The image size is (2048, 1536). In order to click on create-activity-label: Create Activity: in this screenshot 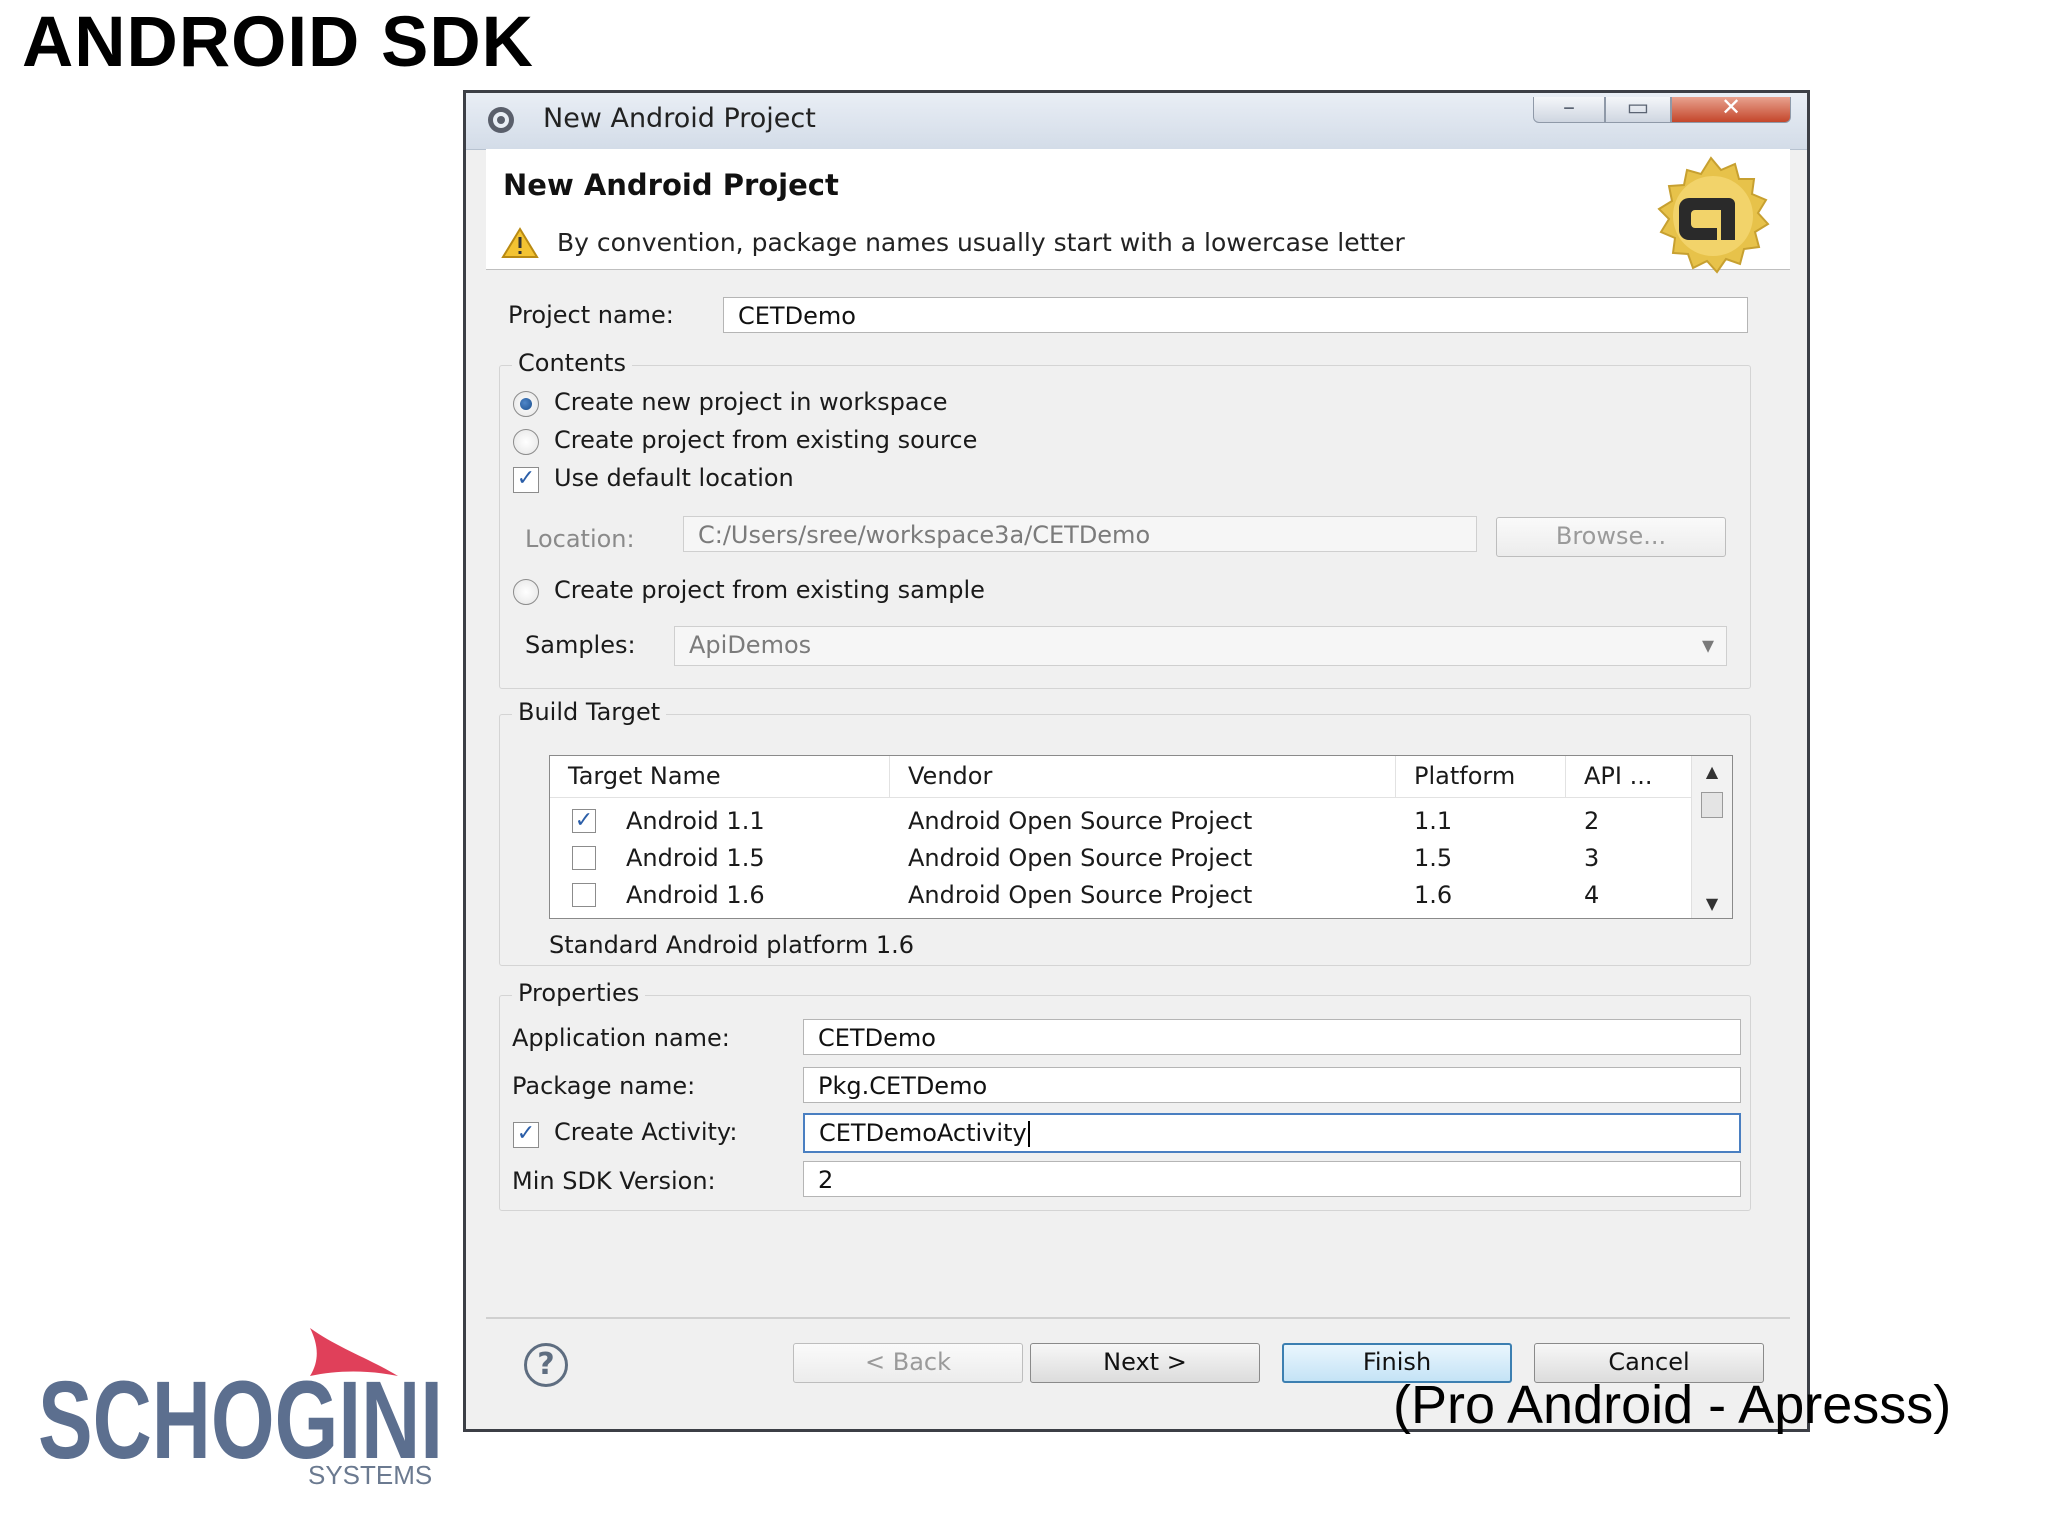, I will do `click(645, 1132)`.